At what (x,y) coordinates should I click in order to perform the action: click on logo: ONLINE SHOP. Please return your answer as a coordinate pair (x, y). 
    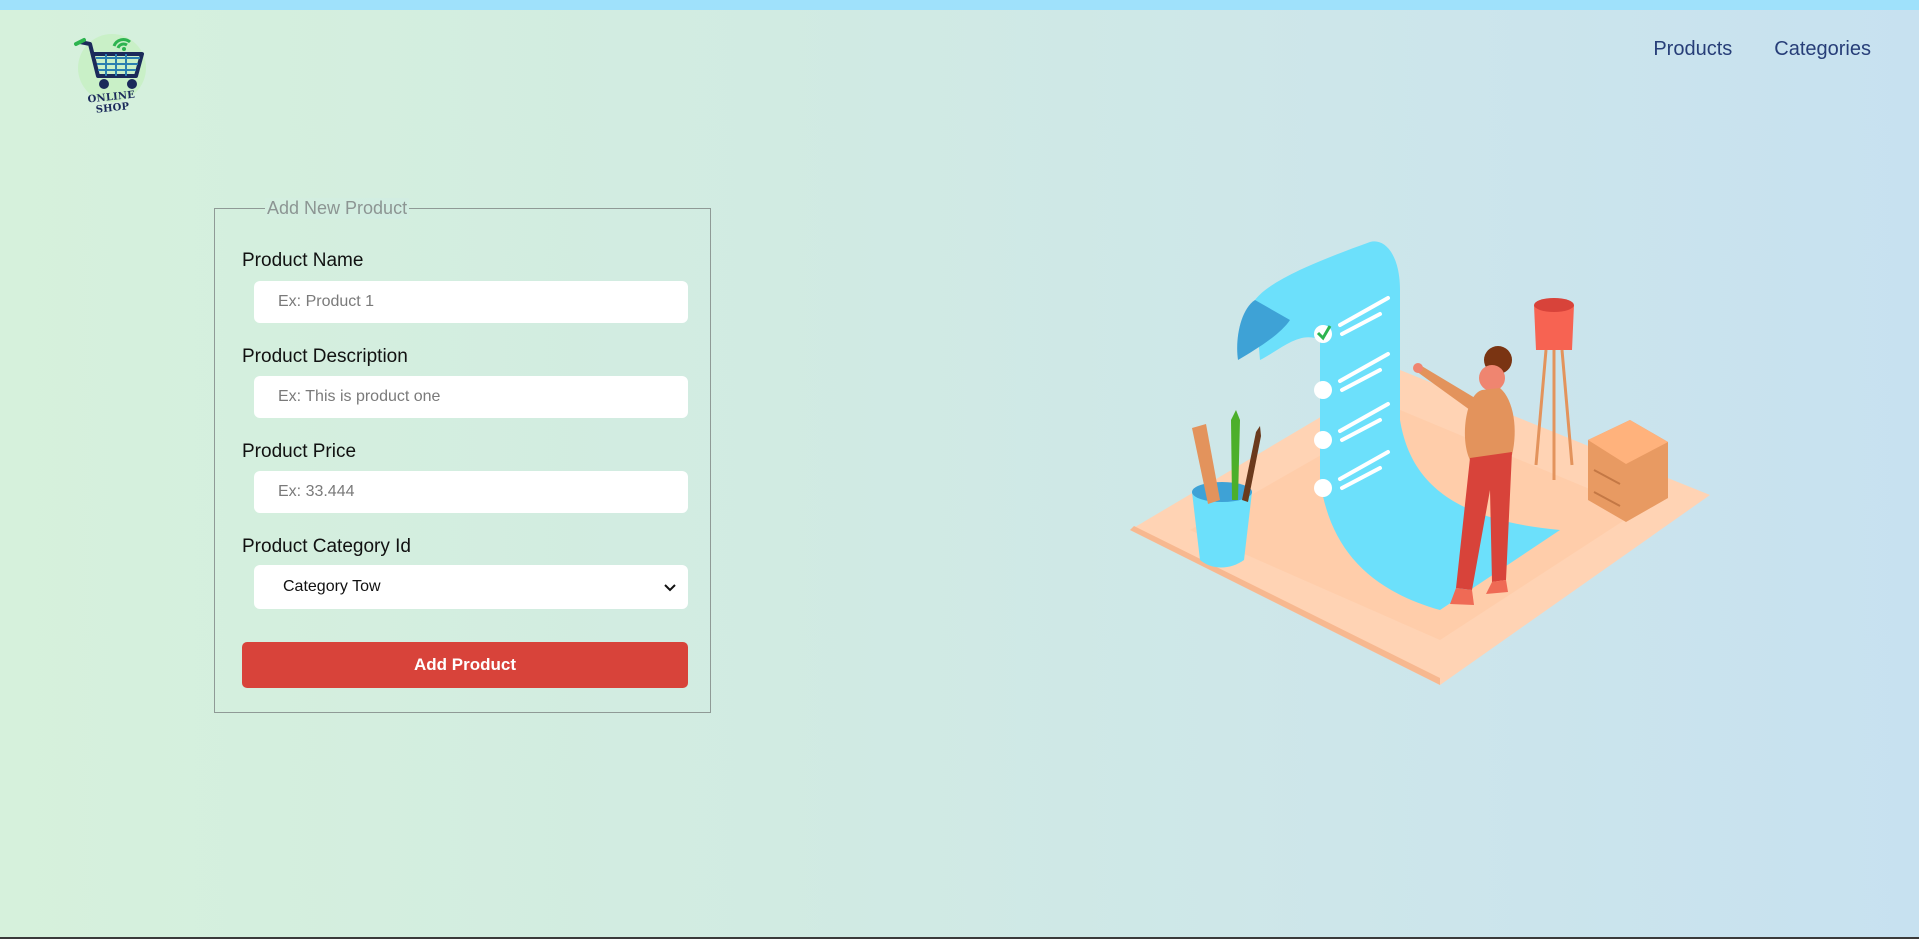
    Looking at the image, I should click on (112, 73).